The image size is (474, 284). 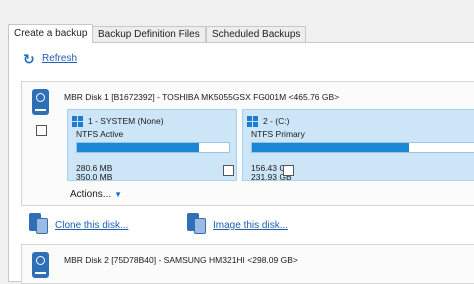 I want to click on partition-name: 2 - (C:), so click(x=276, y=121).